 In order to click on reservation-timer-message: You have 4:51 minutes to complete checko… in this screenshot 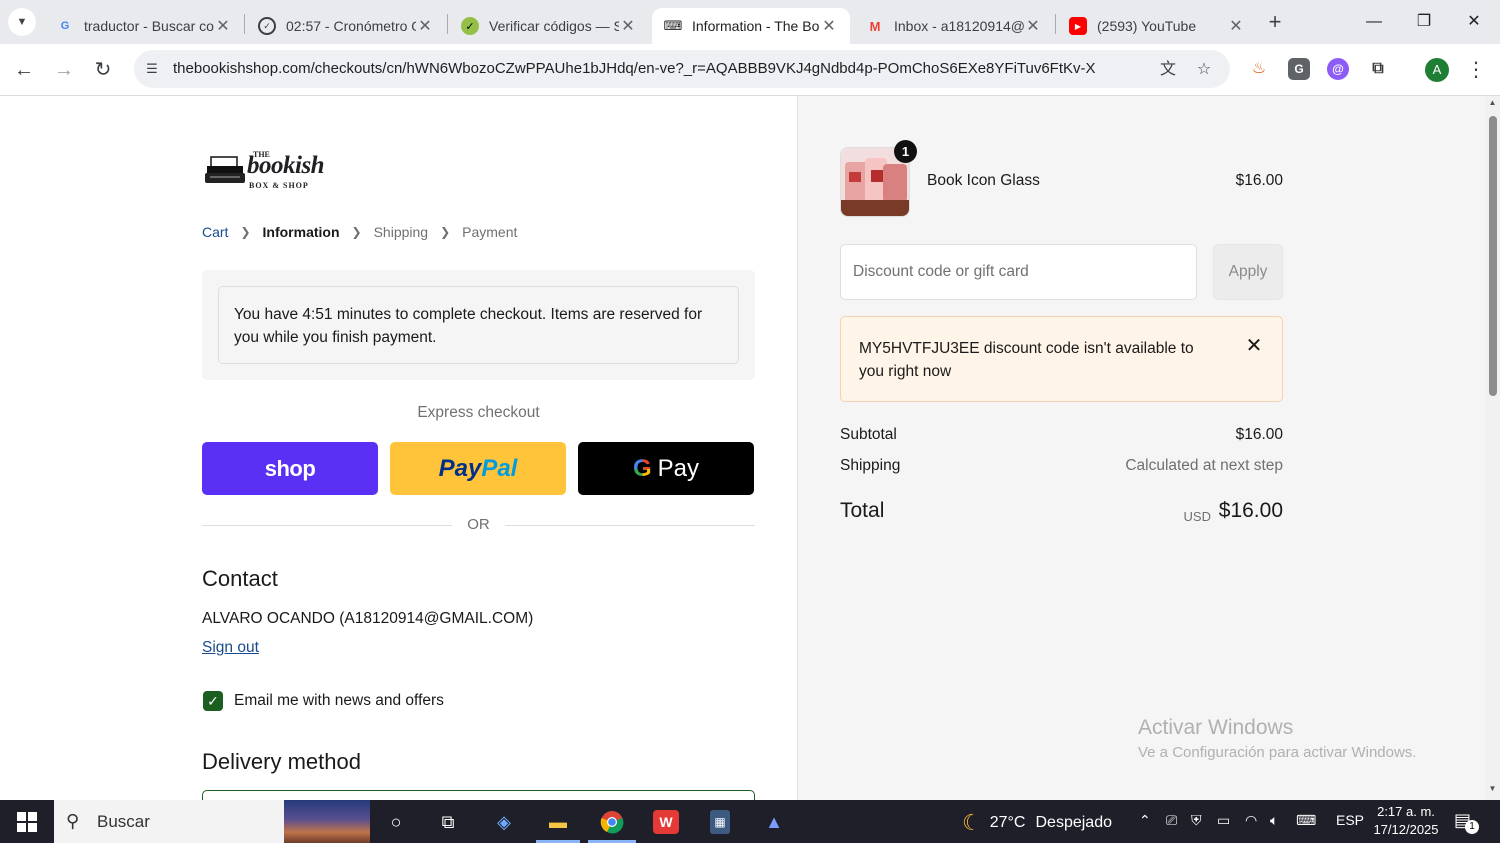, I will do `click(478, 325)`.